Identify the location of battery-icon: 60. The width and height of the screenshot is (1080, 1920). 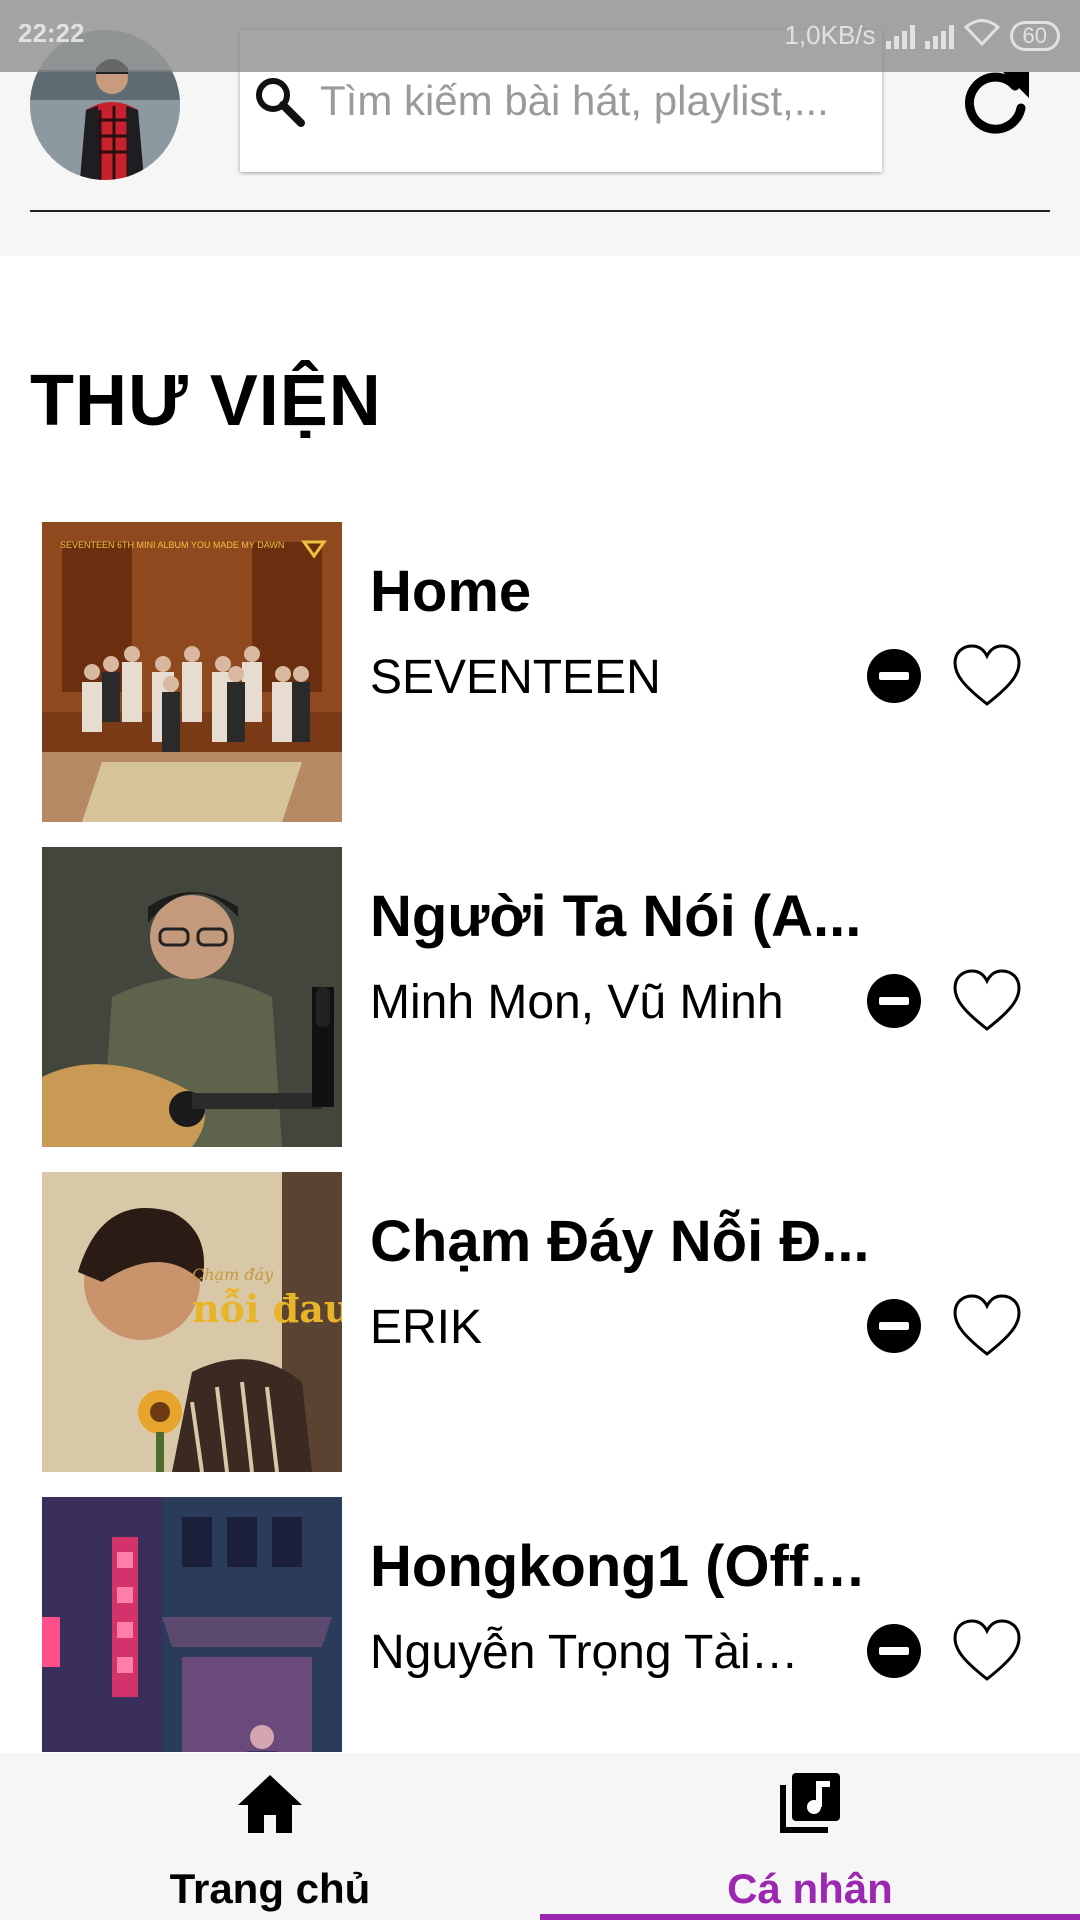
(1034, 35).